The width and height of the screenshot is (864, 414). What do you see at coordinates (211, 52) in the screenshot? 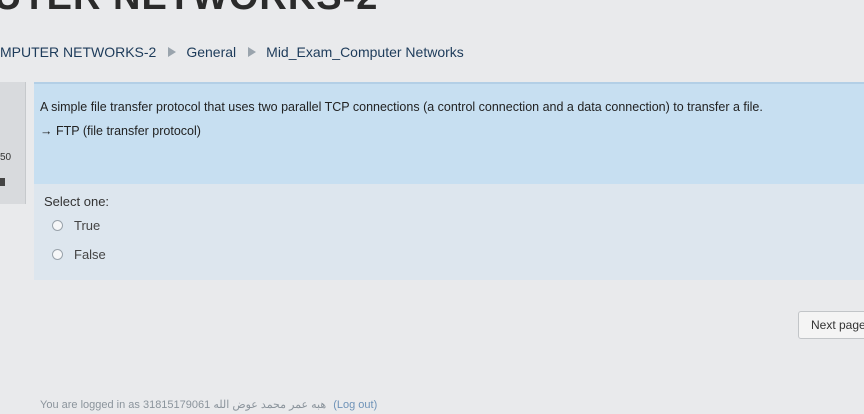
I see `breadcrumb-section-link: General` at bounding box center [211, 52].